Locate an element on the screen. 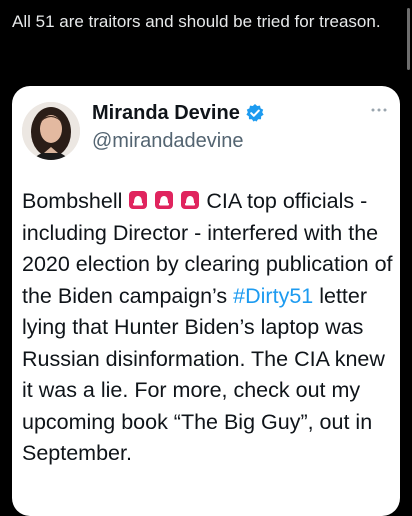 This screenshot has width=412, height=516. author-row: Miranda Devine is located at coordinates (178, 113).